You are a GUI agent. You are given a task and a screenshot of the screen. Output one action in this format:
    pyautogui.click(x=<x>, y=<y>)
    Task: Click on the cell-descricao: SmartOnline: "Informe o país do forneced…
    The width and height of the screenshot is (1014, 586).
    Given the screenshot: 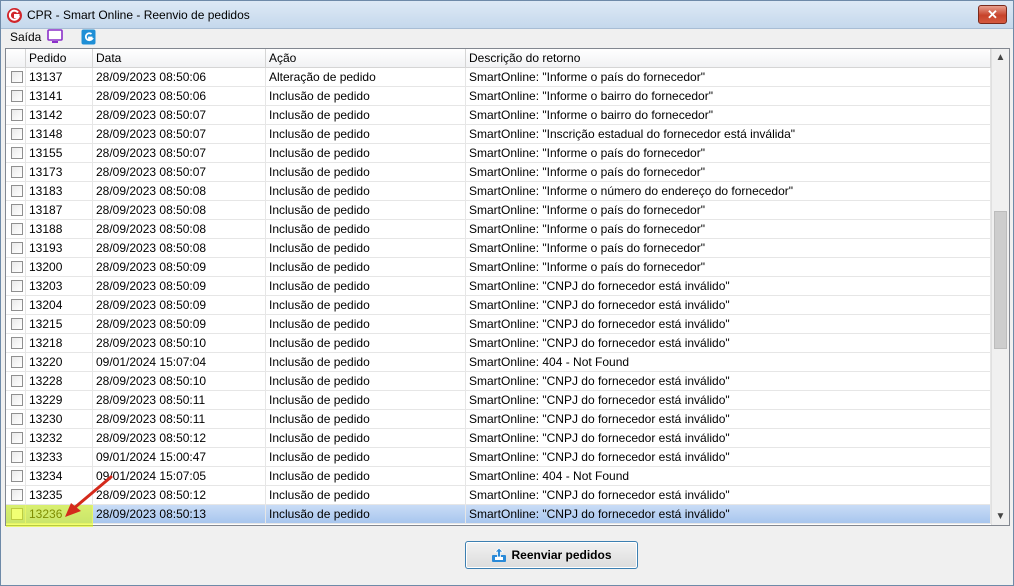 What is the action you would take?
    pyautogui.click(x=728, y=77)
    